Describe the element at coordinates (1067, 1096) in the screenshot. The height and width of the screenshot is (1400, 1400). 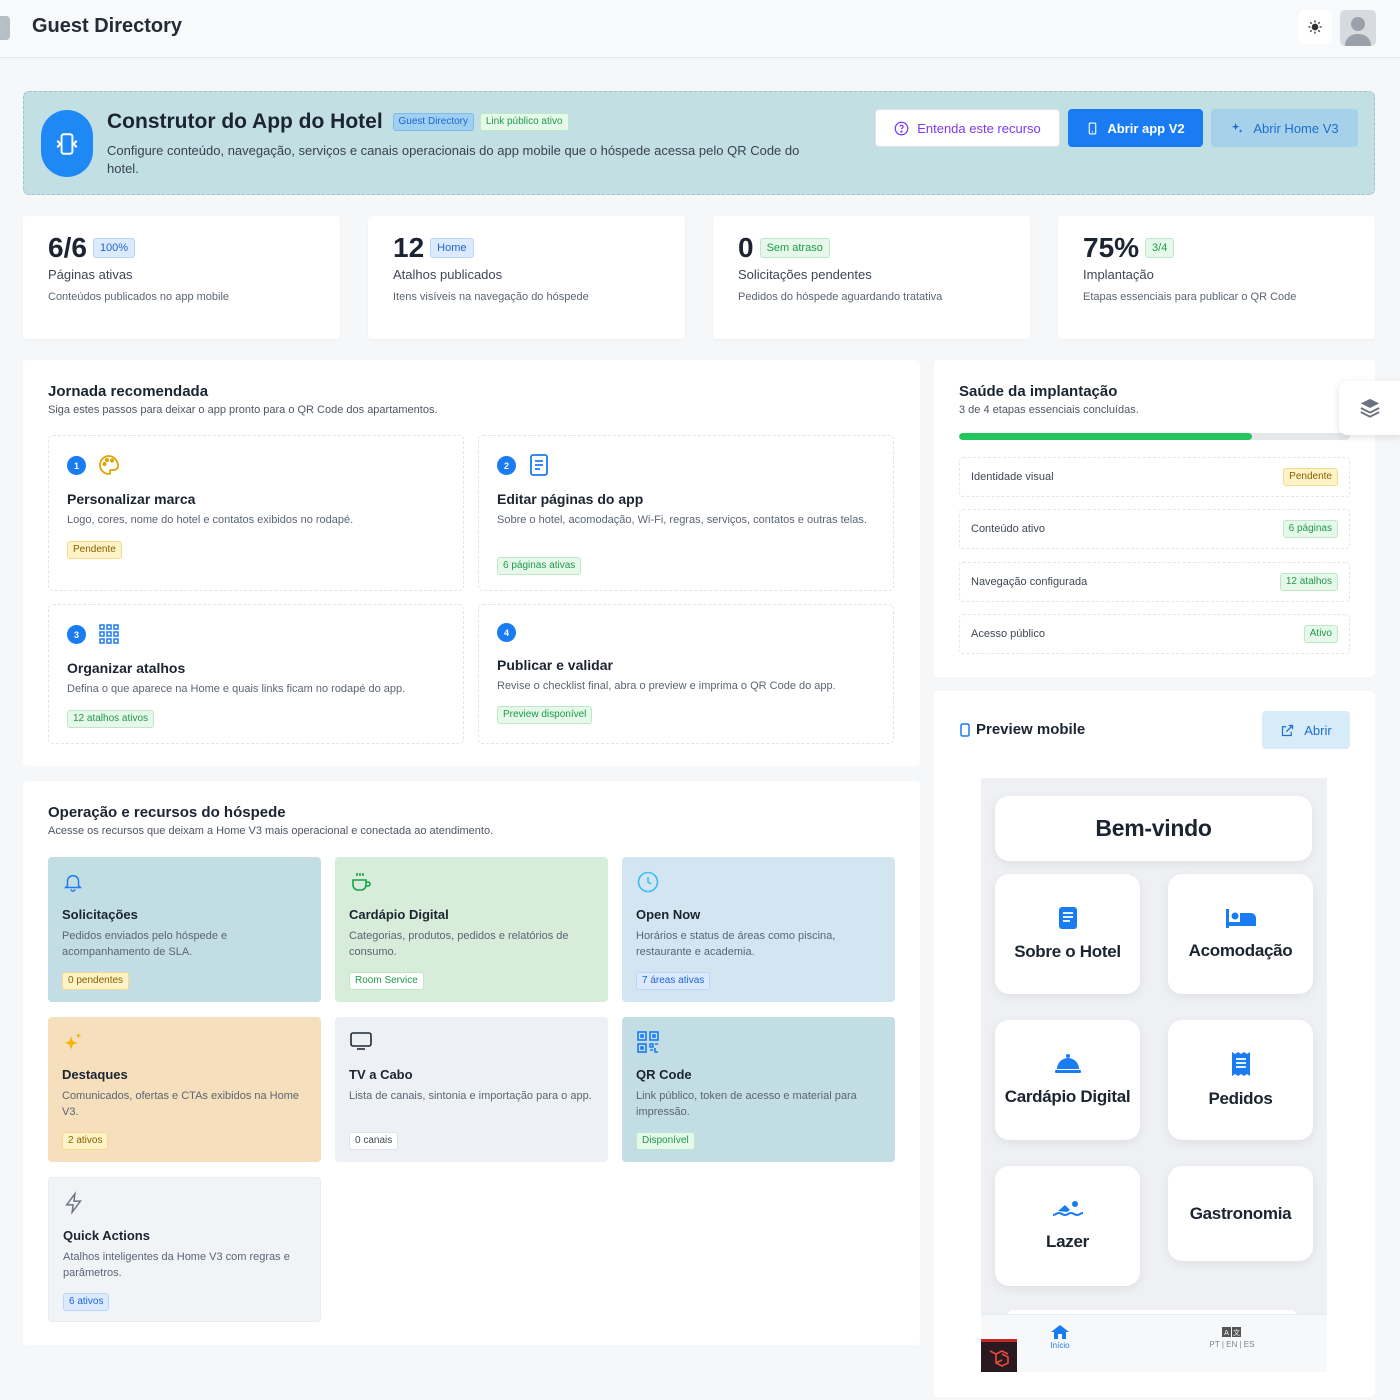
I see `tile-label: Cardápio Digital` at that location.